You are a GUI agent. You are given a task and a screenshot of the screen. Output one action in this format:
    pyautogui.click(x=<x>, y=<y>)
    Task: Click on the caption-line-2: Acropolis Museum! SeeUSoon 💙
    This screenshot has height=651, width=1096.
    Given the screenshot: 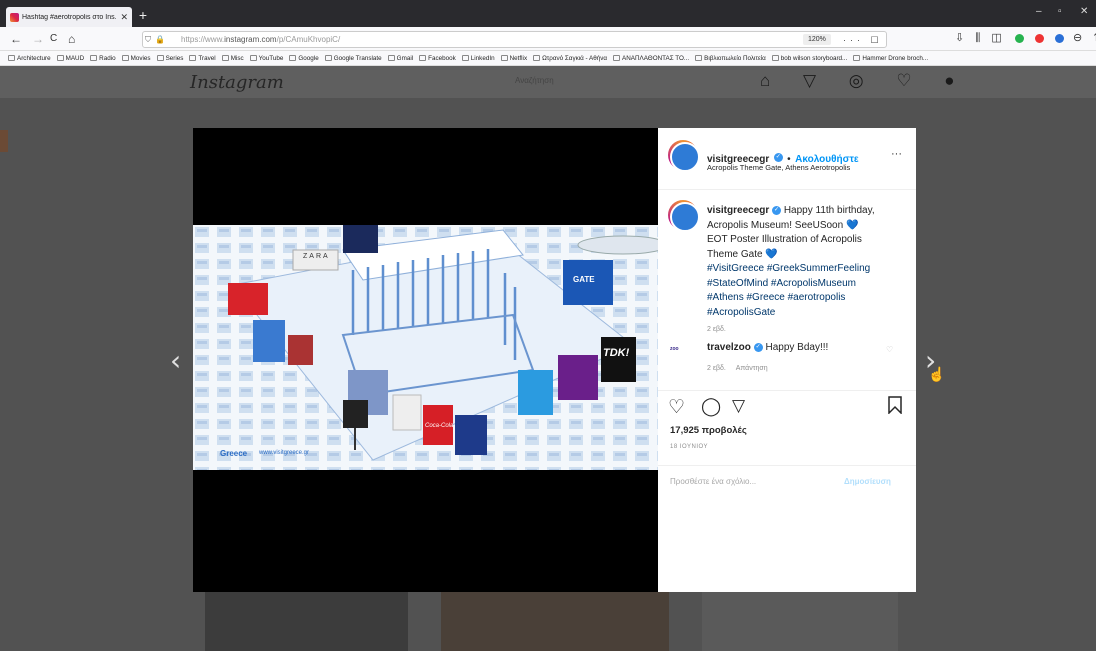 What is the action you would take?
    pyautogui.click(x=783, y=225)
    